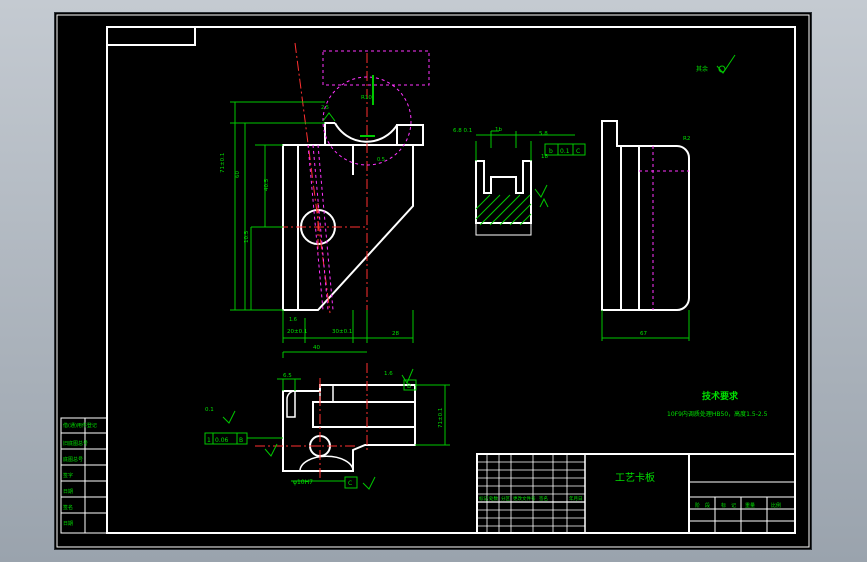 Image resolution: width=867 pixels, height=562 pixels. What do you see at coordinates (222, 440) in the screenshot?
I see `tol-bottom-006: 0.06` at bounding box center [222, 440].